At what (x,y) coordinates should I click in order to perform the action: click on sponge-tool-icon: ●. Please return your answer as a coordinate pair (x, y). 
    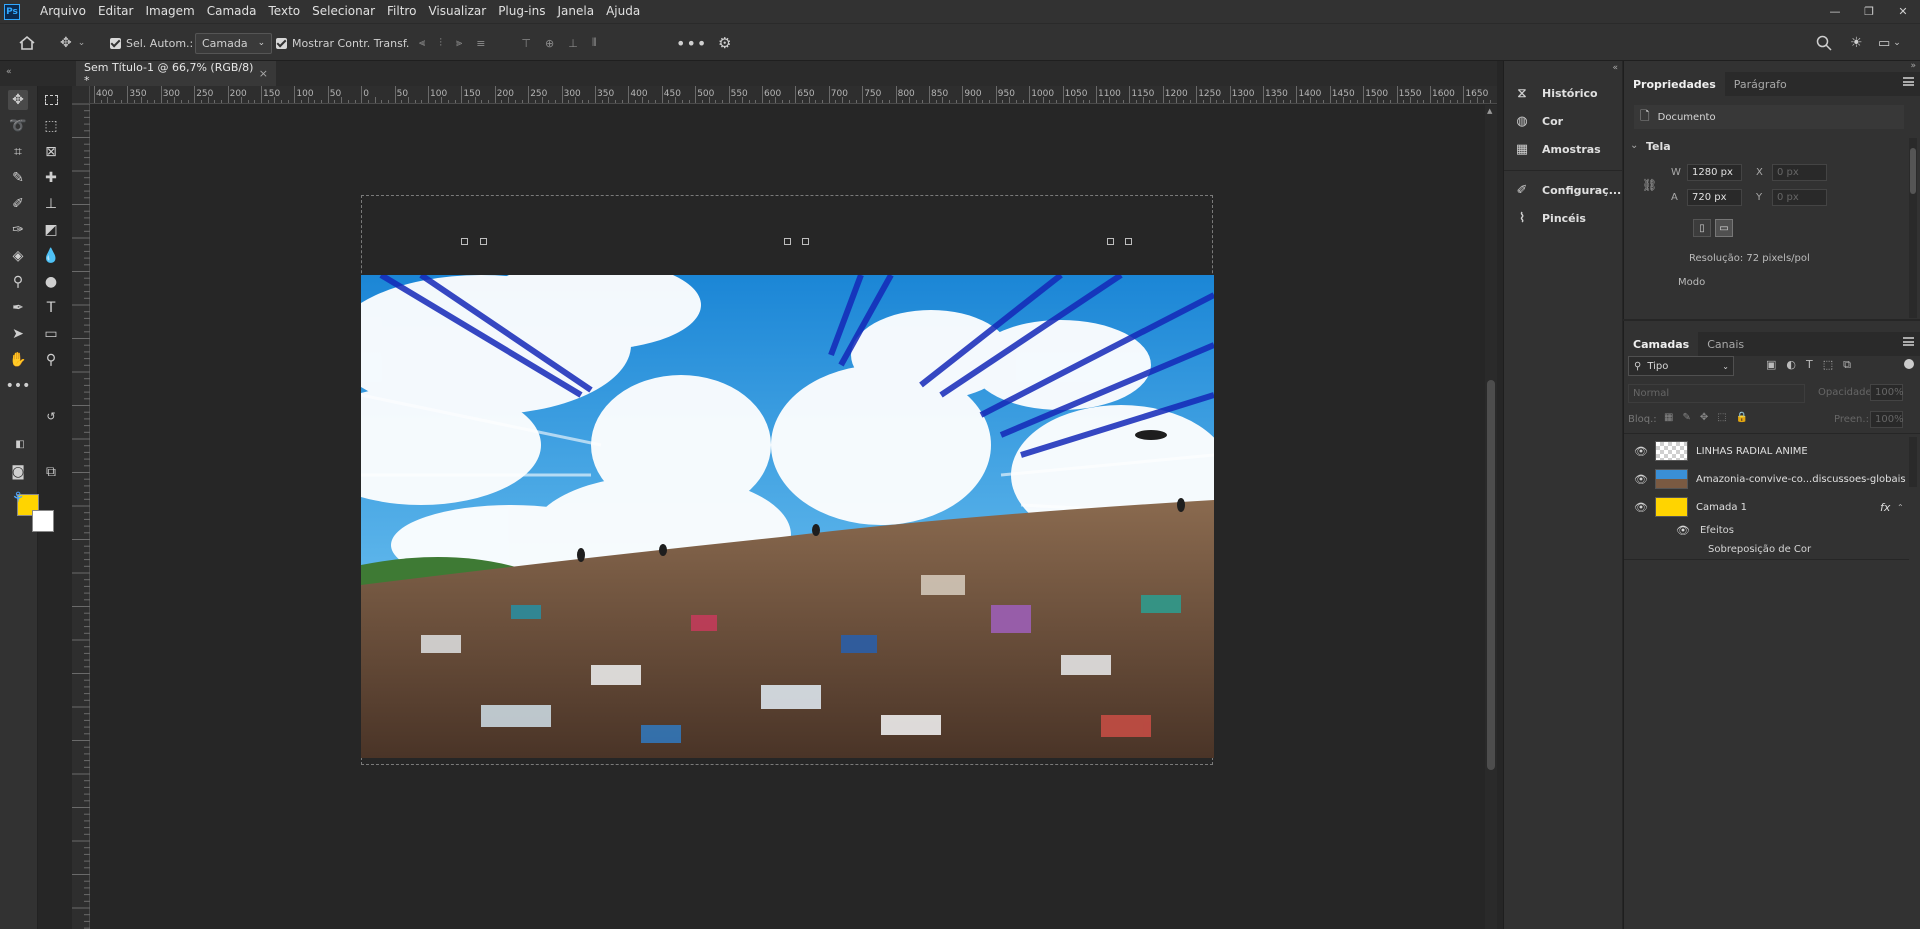
    Looking at the image, I should click on (51, 282).